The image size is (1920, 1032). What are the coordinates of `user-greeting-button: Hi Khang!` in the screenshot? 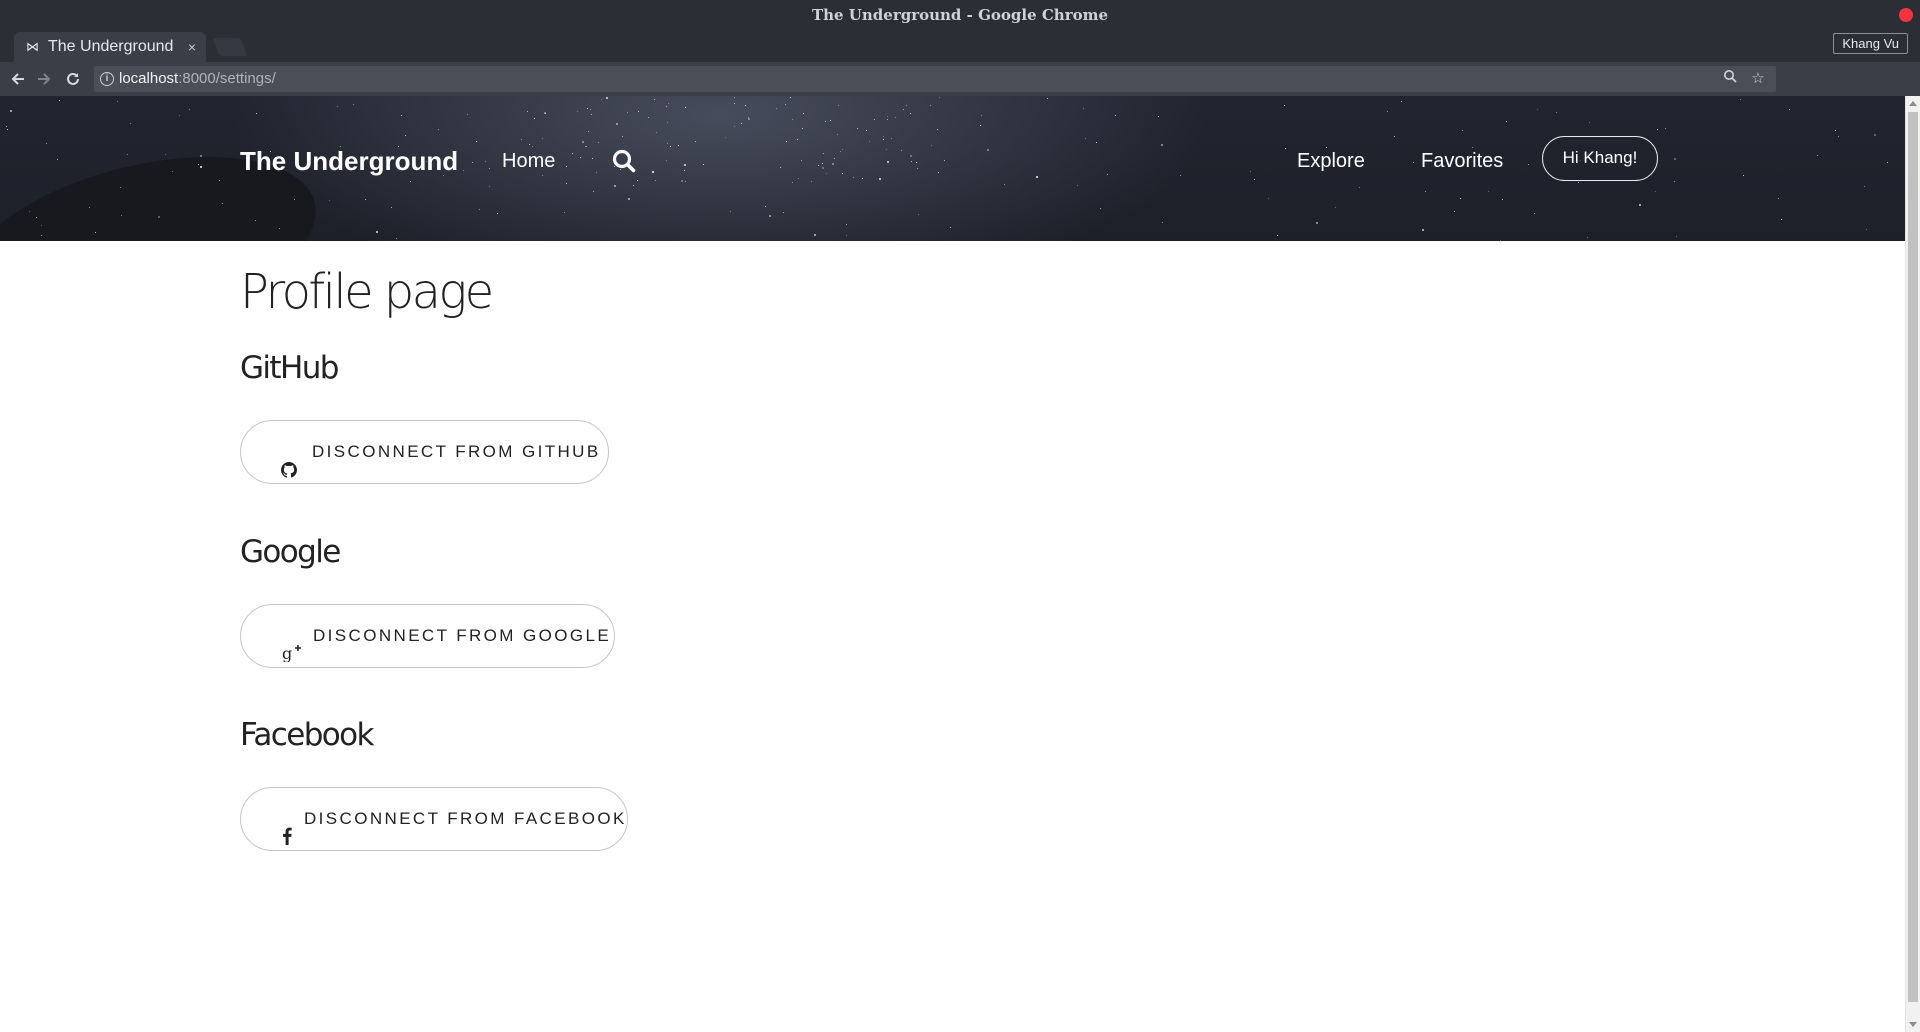 It's located at (1600, 158).